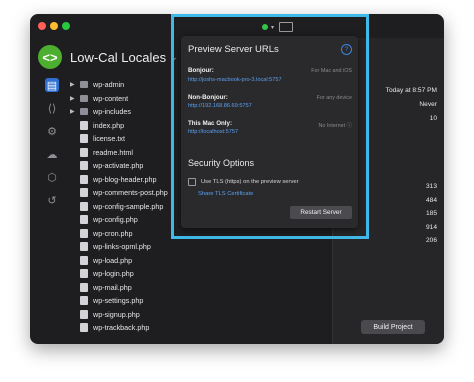 The height and width of the screenshot is (382, 474). I want to click on file-name: index.php, so click(109, 125).